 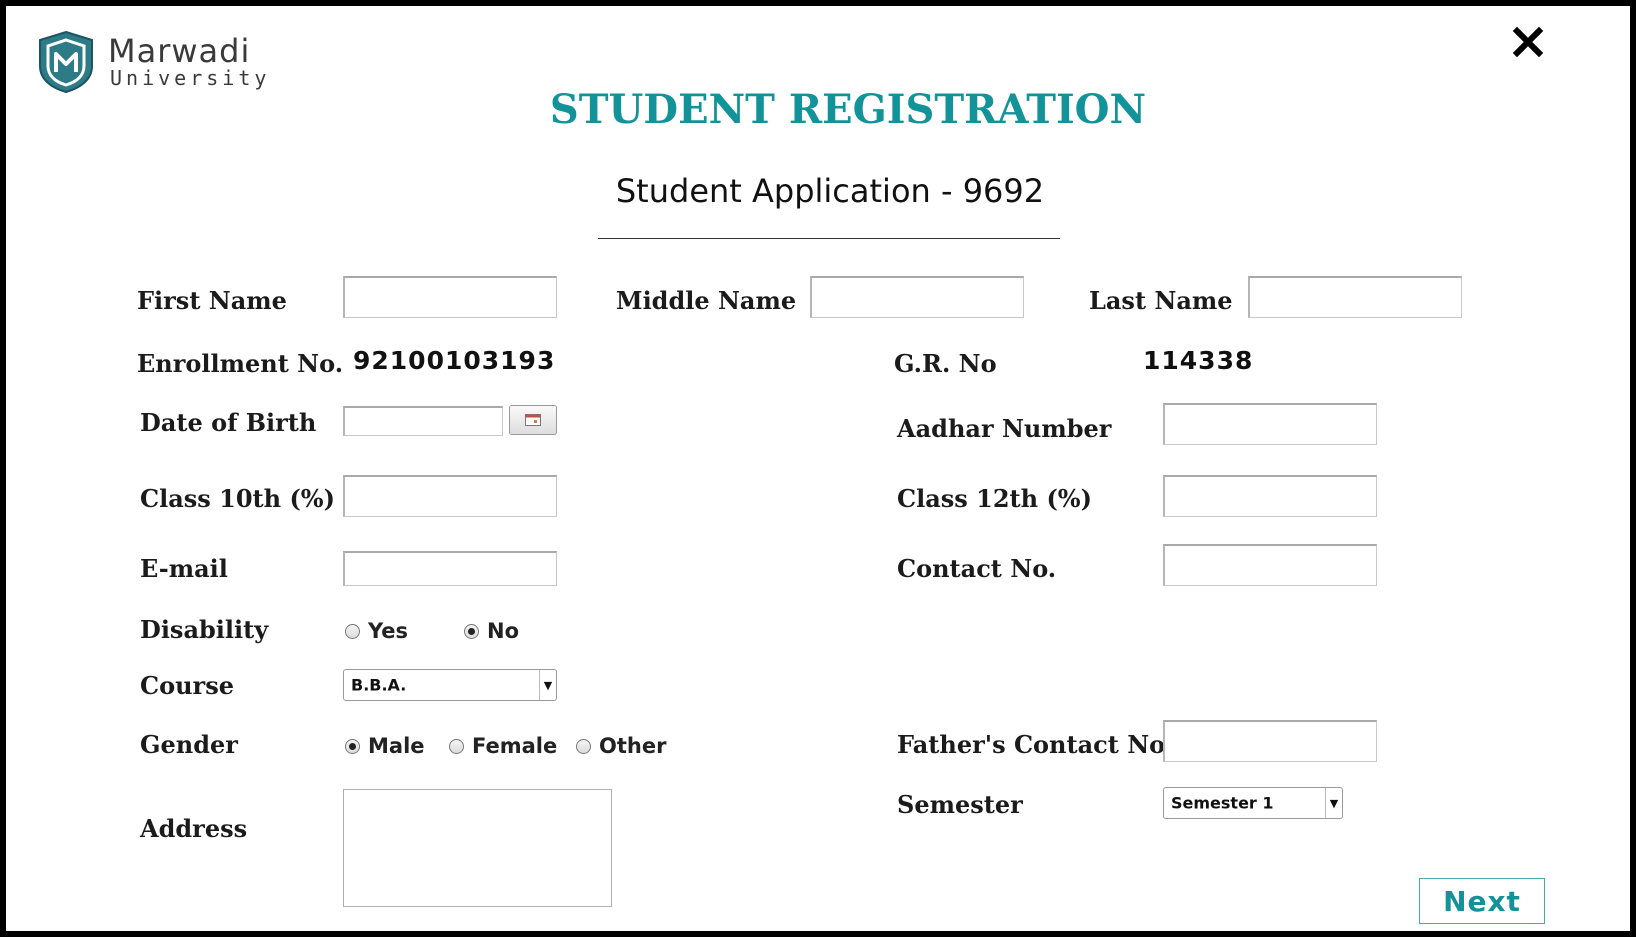 I want to click on last-name-label: Last Name, so click(x=1161, y=300).